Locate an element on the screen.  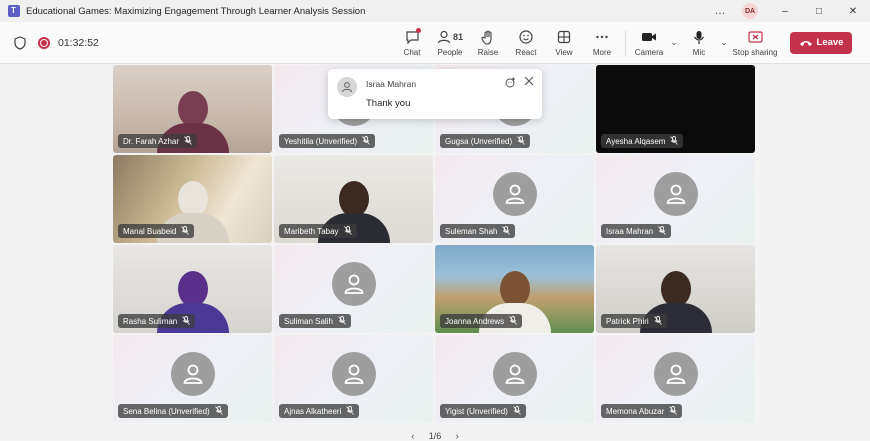
participant-tile: Dr. Farah Azhar is located at coordinates (192, 109).